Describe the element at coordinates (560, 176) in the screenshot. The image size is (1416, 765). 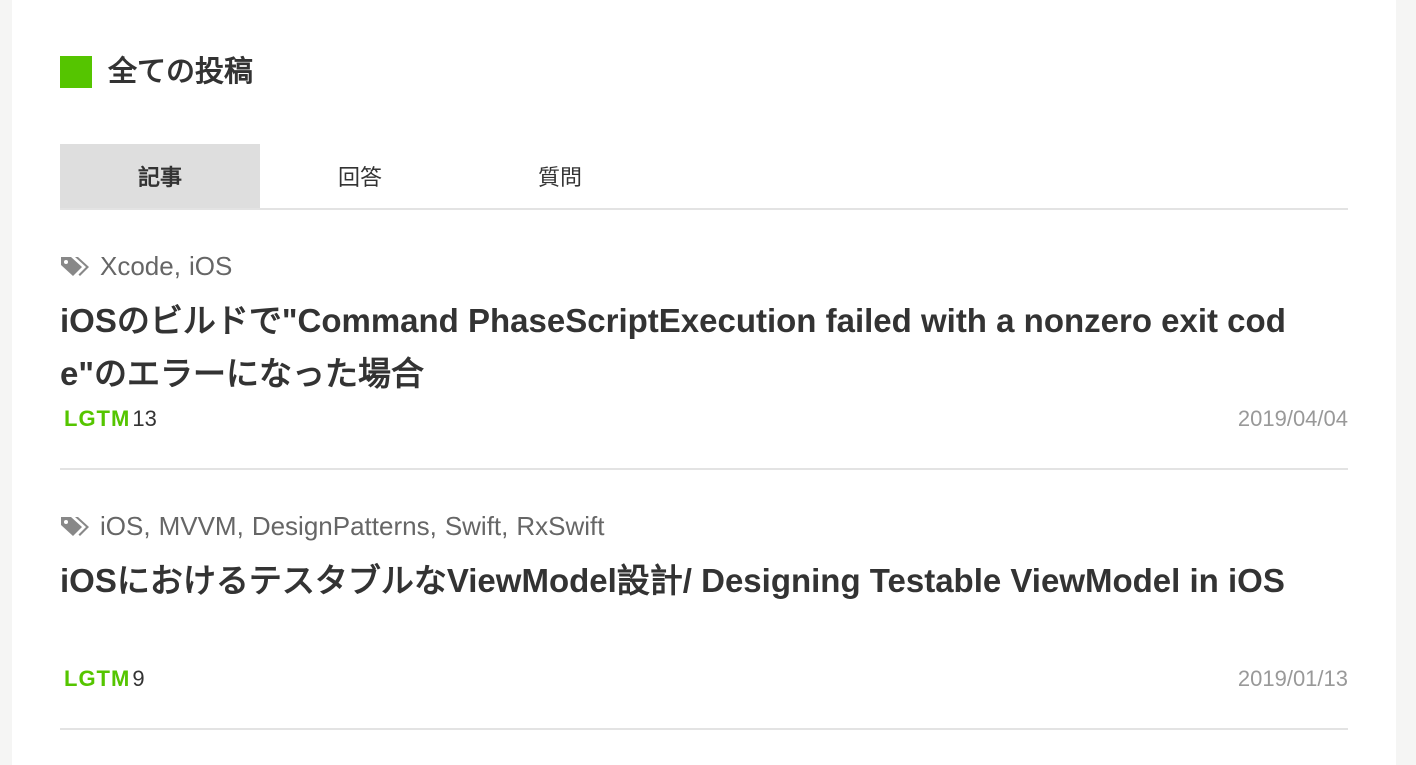
I see `tab-questions: 質問` at that location.